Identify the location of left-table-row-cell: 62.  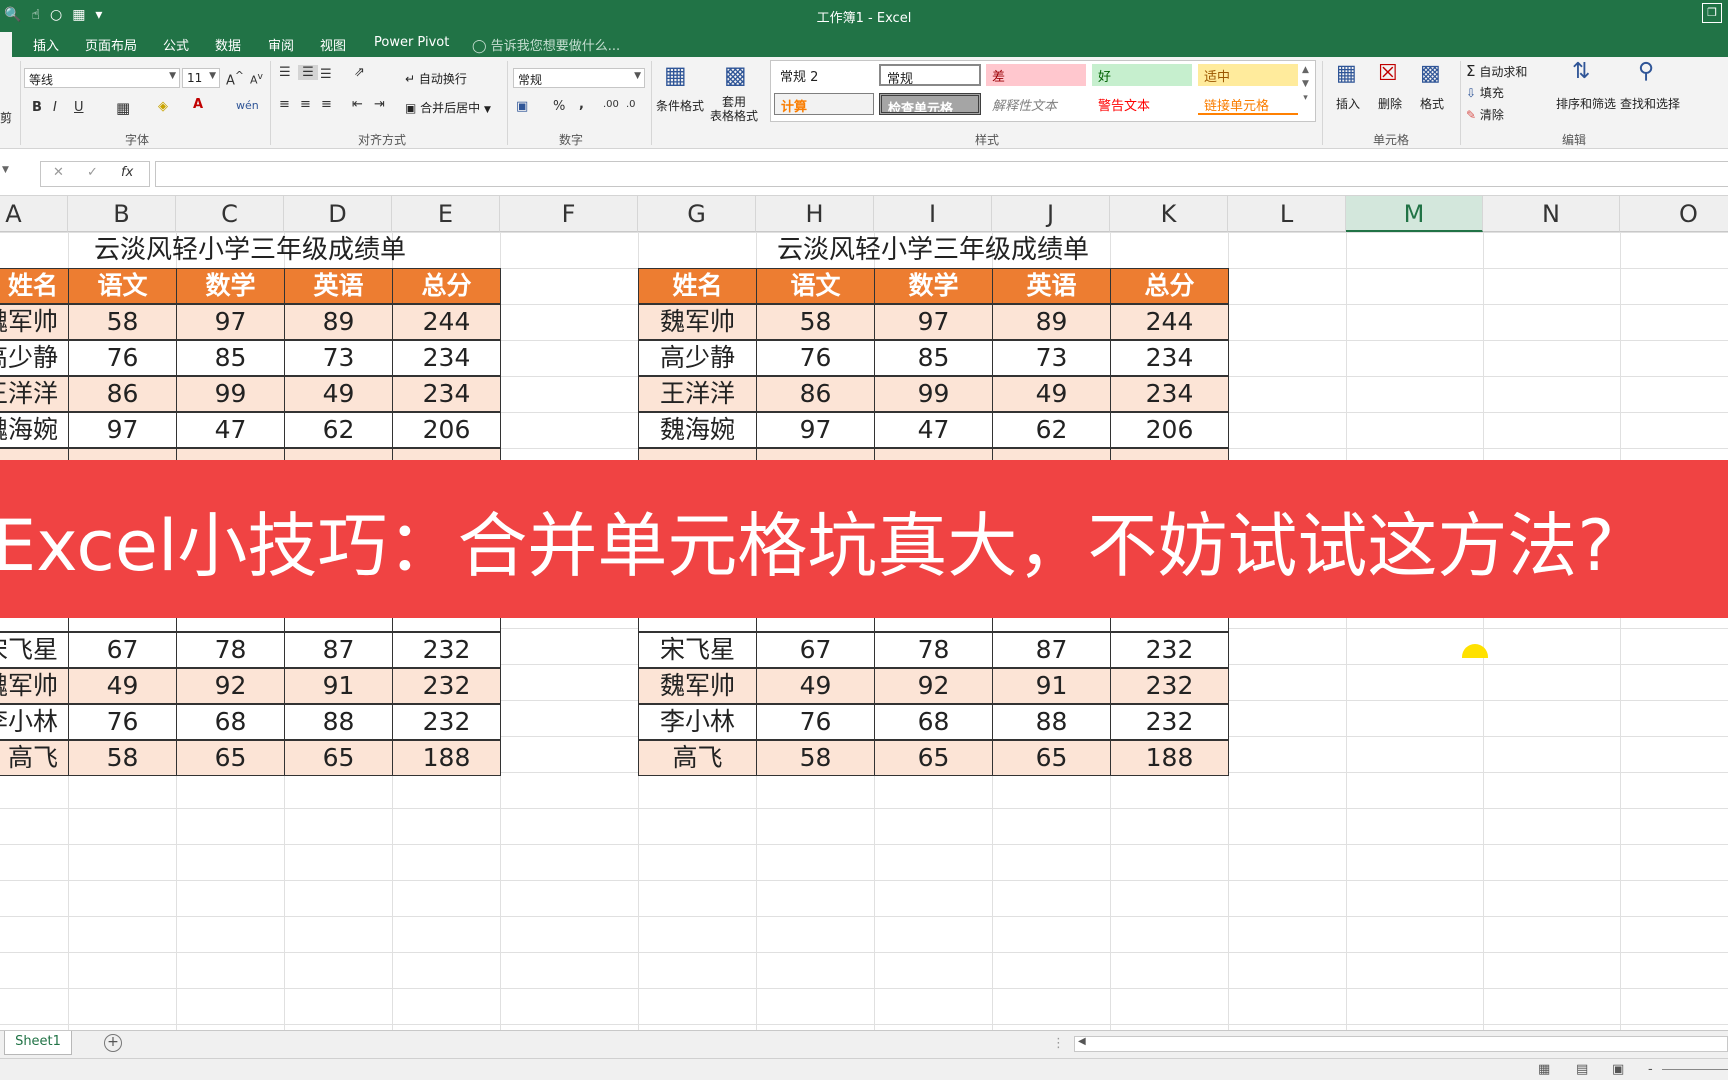
(338, 430).